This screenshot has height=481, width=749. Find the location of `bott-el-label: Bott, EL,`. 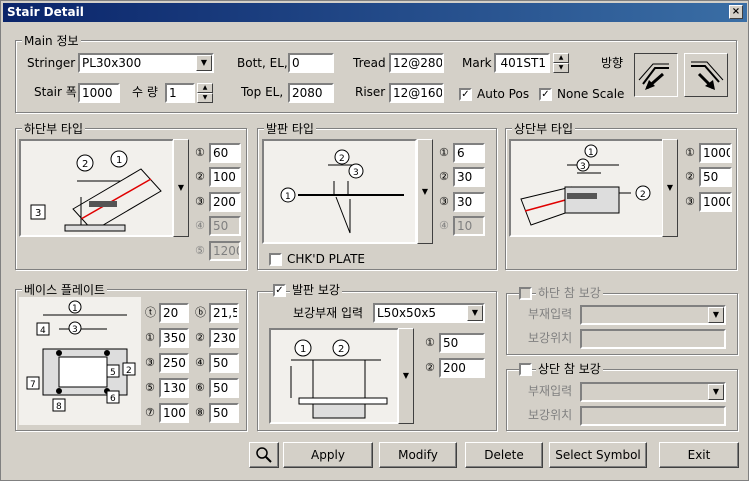

bott-el-label: Bott, EL, is located at coordinates (262, 63).